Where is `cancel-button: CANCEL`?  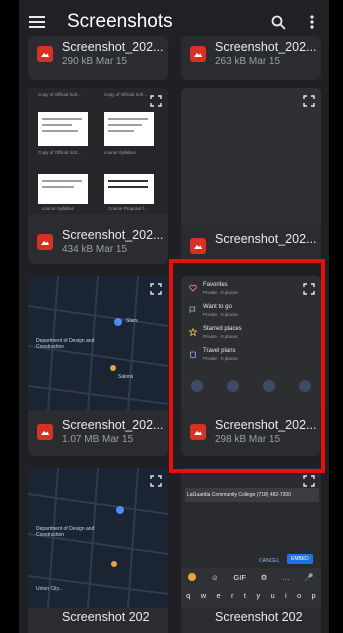
cancel-button: CANCEL is located at coordinates (269, 561).